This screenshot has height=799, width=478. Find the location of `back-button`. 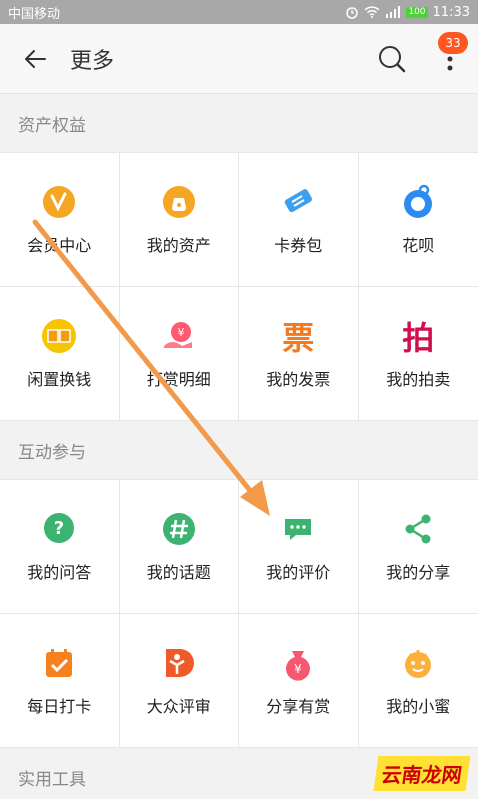

back-button is located at coordinates (35, 59).